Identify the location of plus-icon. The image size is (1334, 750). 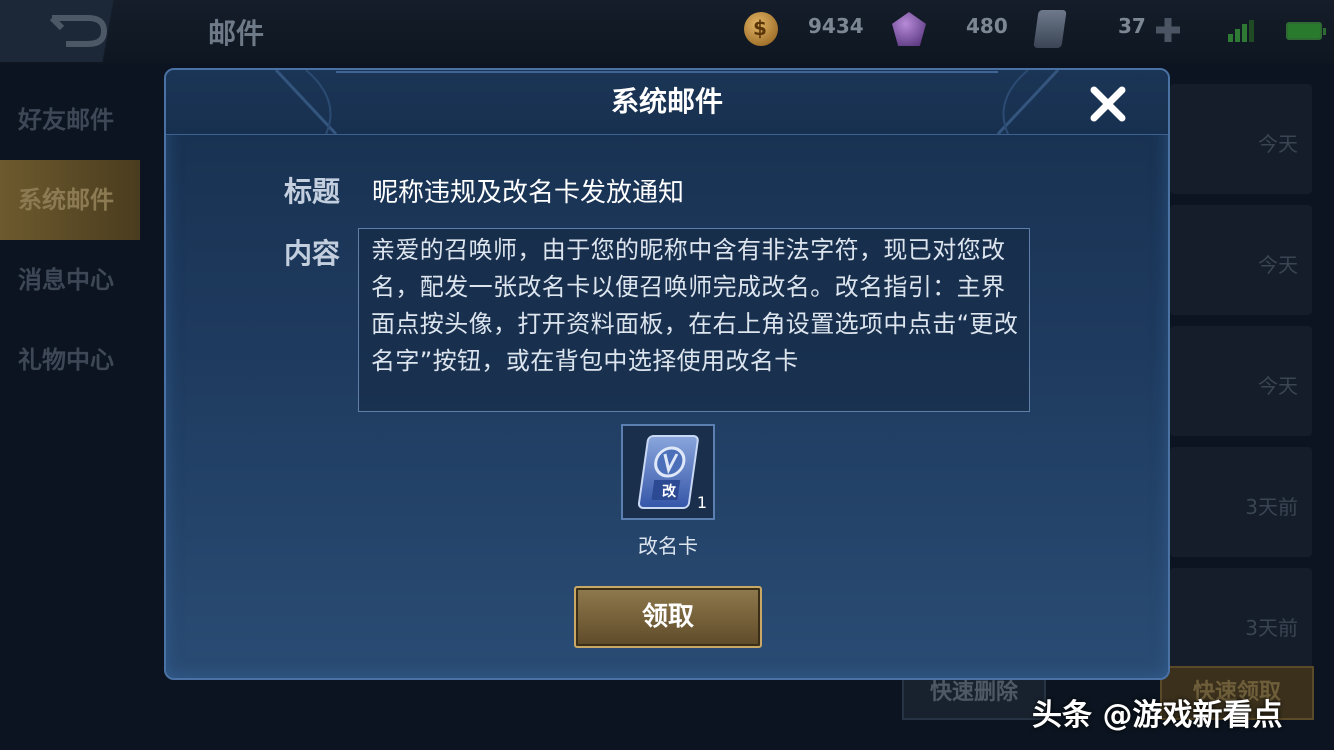
(1168, 30).